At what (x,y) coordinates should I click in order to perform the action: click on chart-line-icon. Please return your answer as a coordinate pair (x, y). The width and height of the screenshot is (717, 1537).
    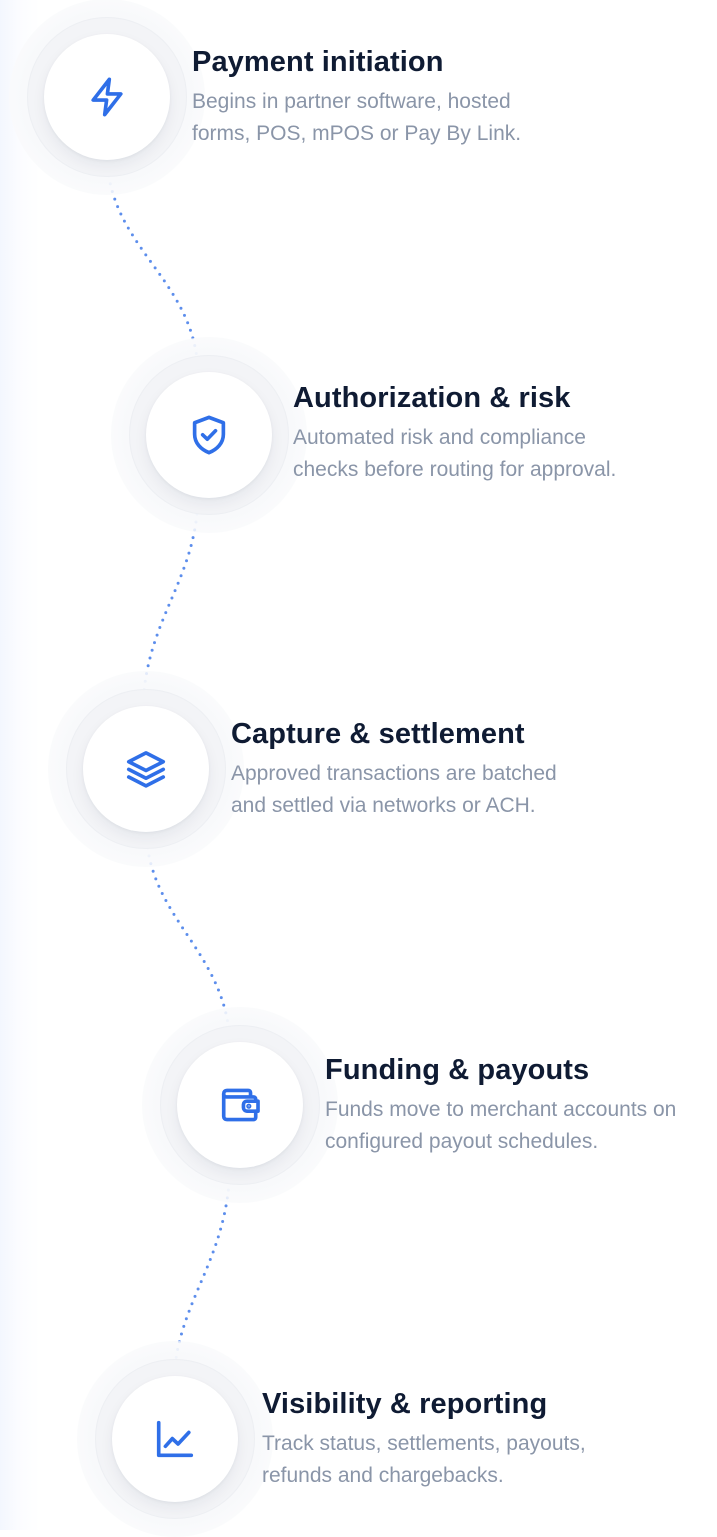
    Looking at the image, I should click on (175, 1439).